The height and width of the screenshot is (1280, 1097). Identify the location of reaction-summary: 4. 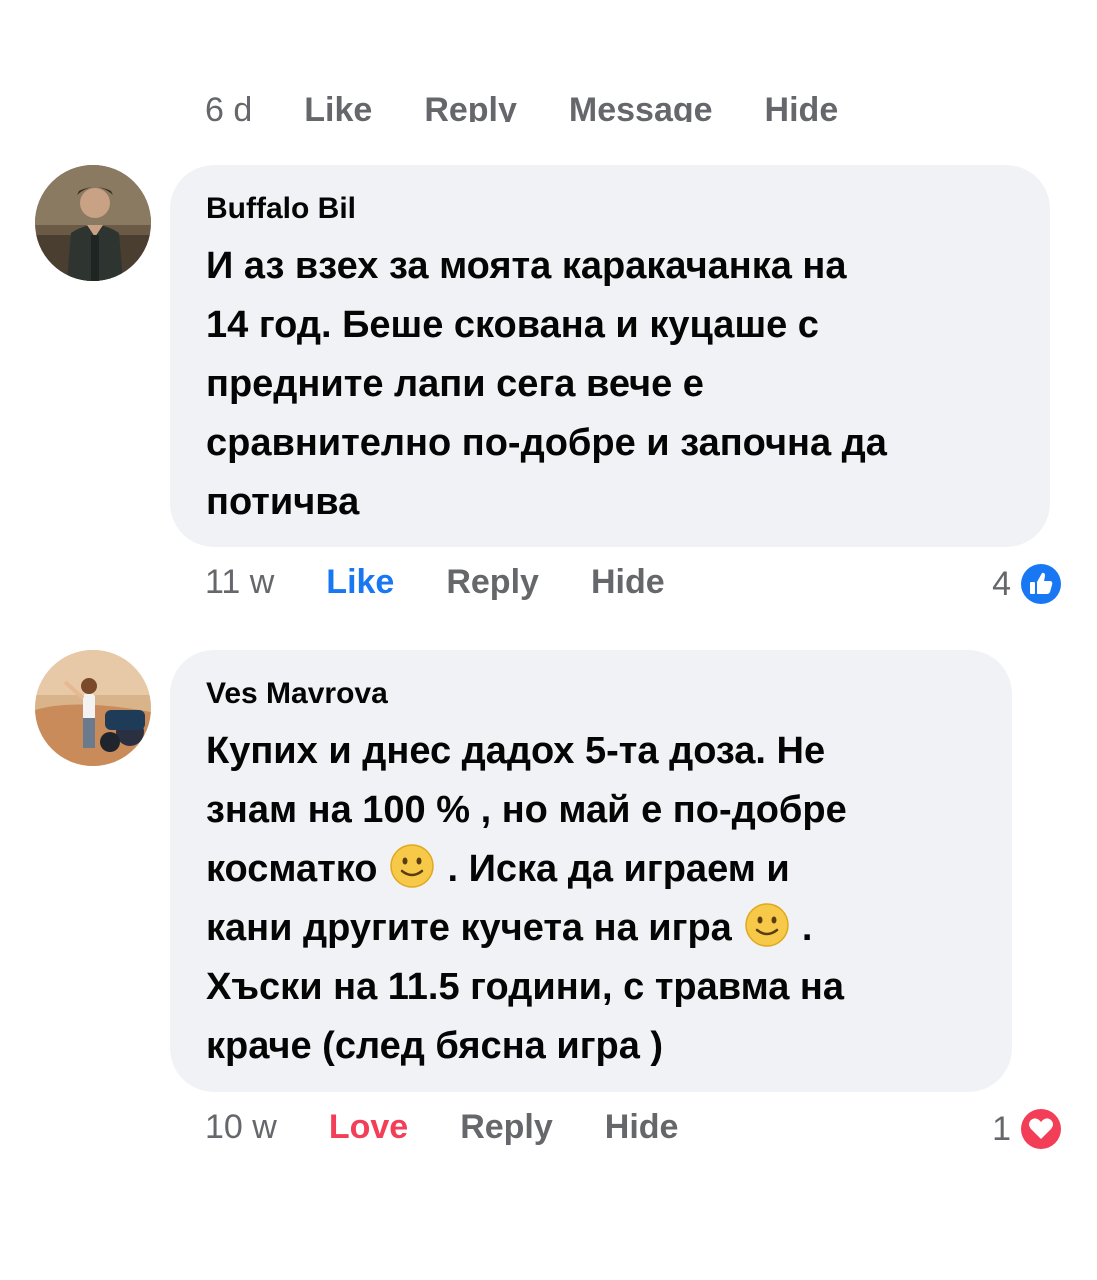
(1028, 584).